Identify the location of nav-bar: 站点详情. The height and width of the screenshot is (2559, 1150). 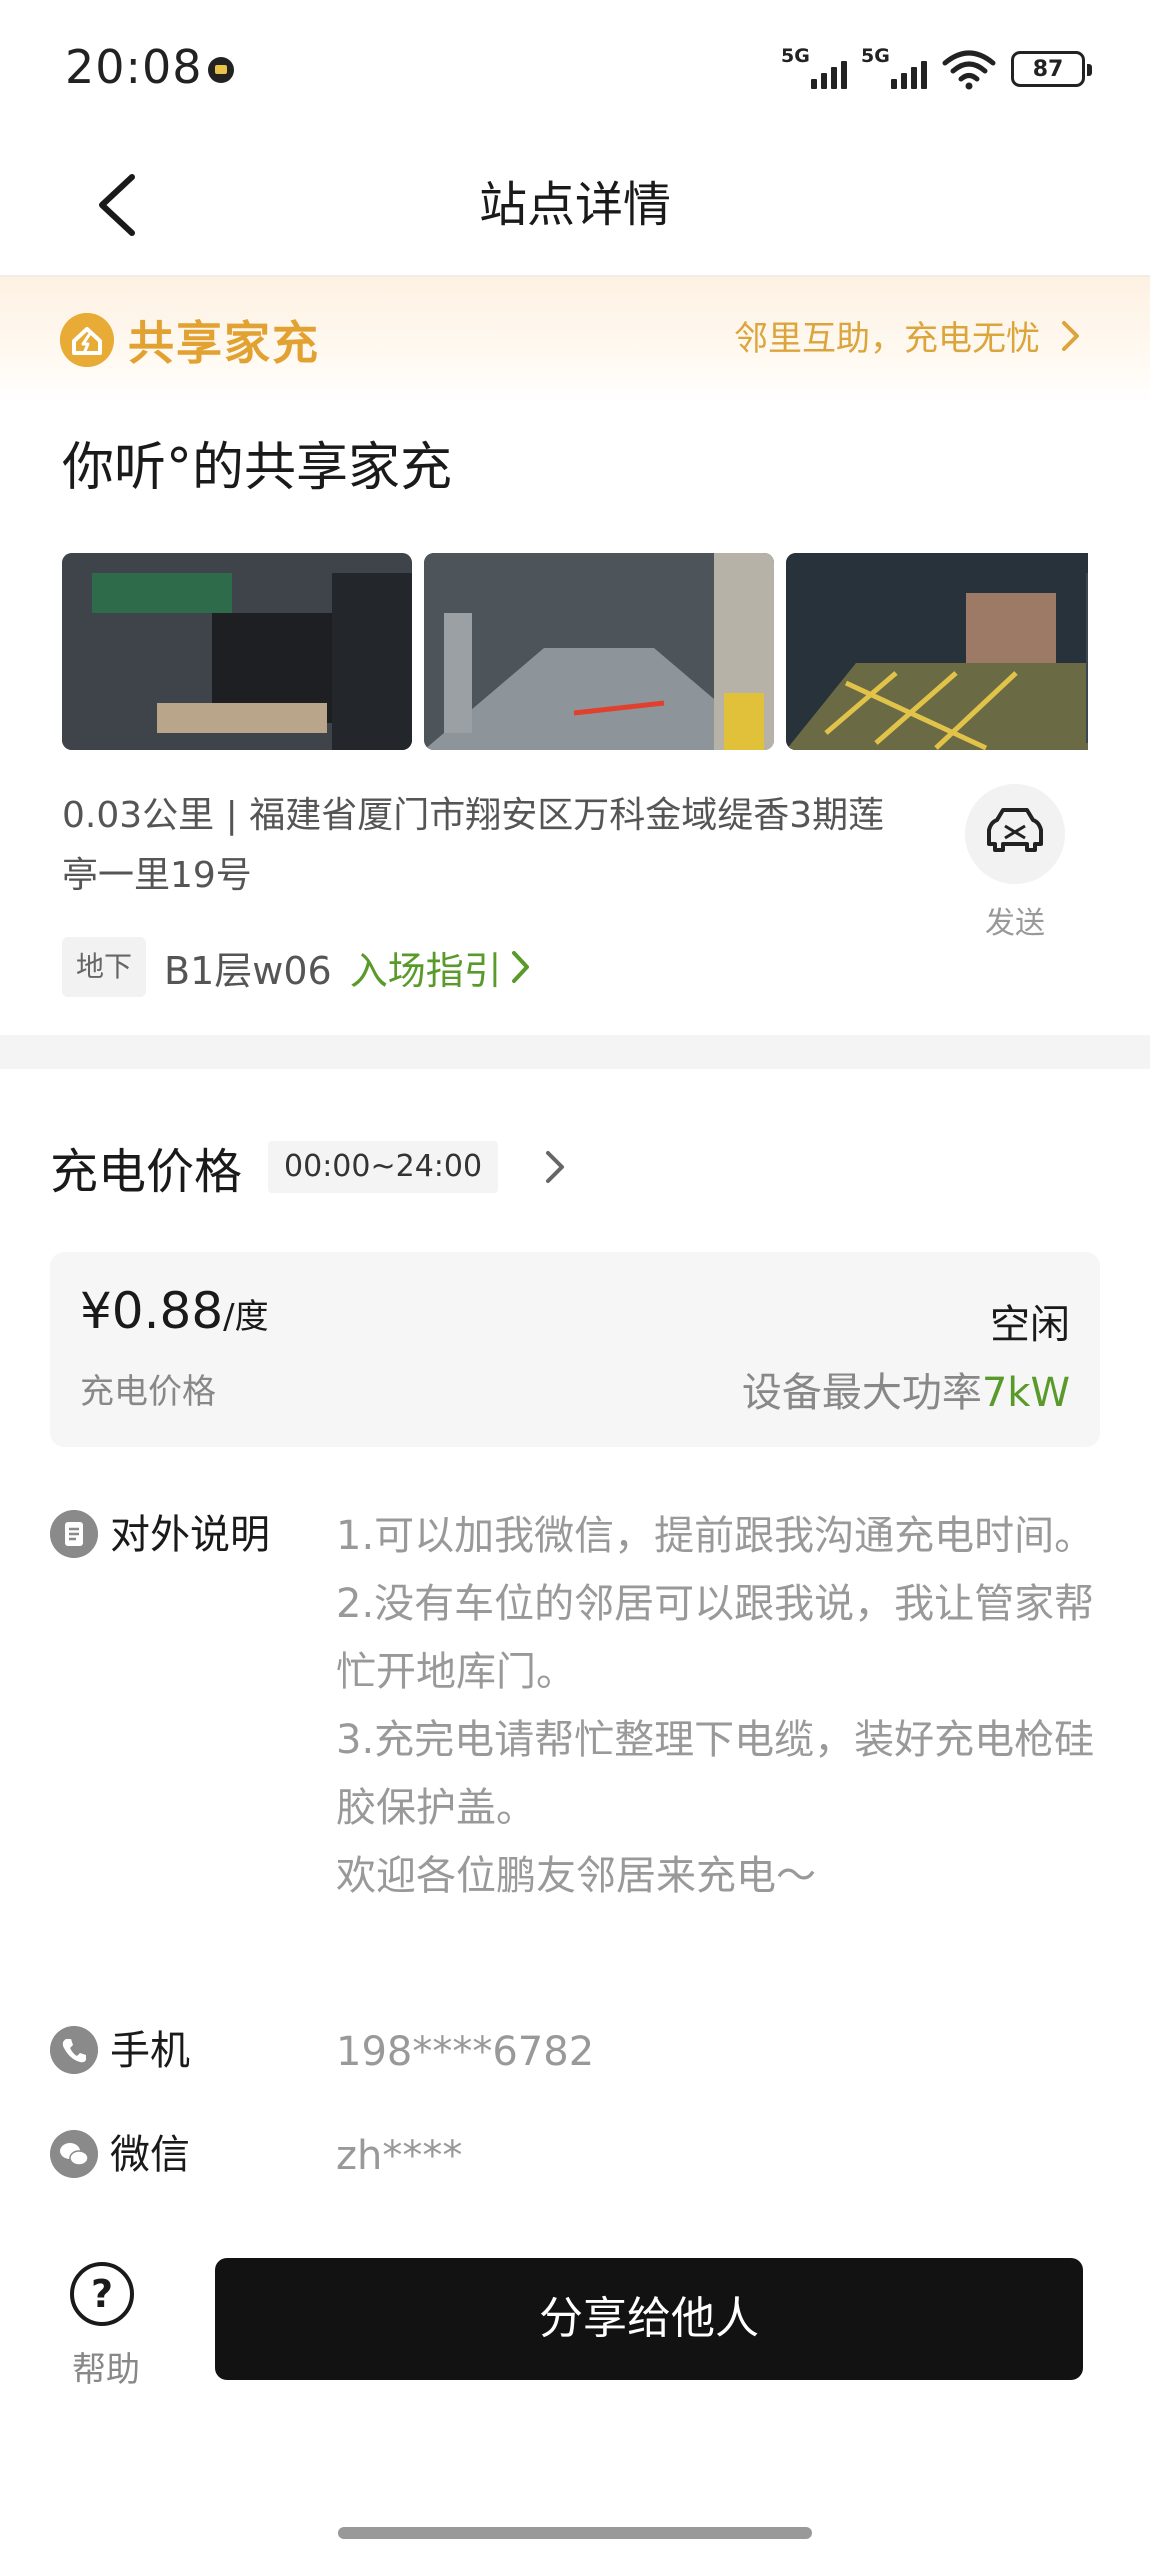
(575, 205).